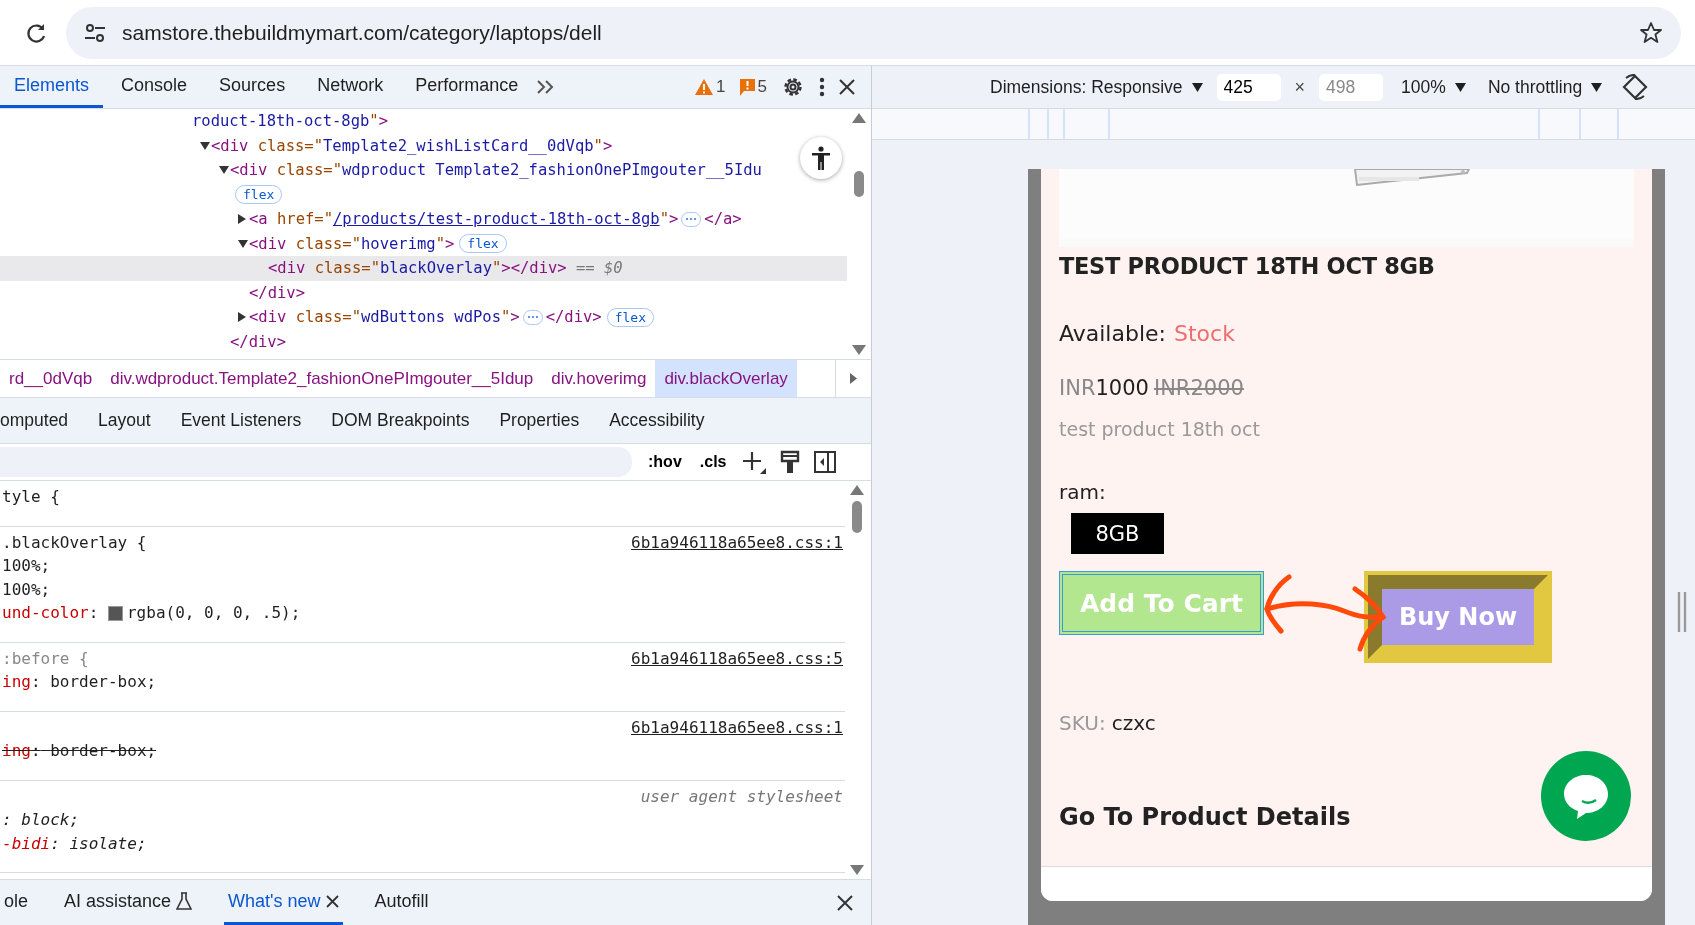 This screenshot has height=925, width=1695. I want to click on option-chip: 8GB, so click(1117, 533).